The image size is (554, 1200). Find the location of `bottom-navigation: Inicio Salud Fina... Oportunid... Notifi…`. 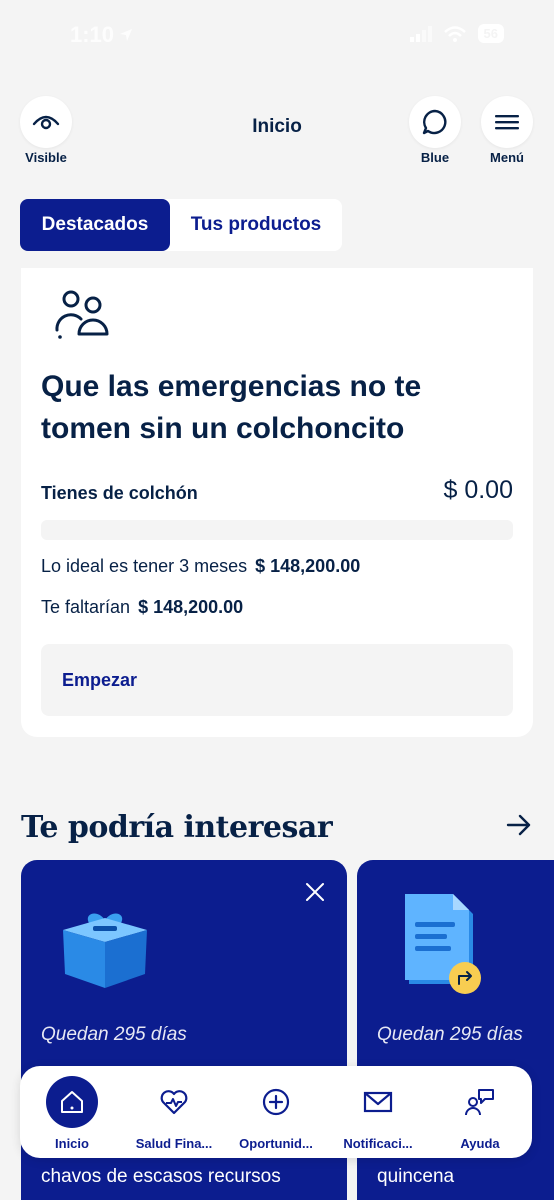

bottom-navigation: Inicio Salud Fina... Oportunid... Notifi… is located at coordinates (276, 1112).